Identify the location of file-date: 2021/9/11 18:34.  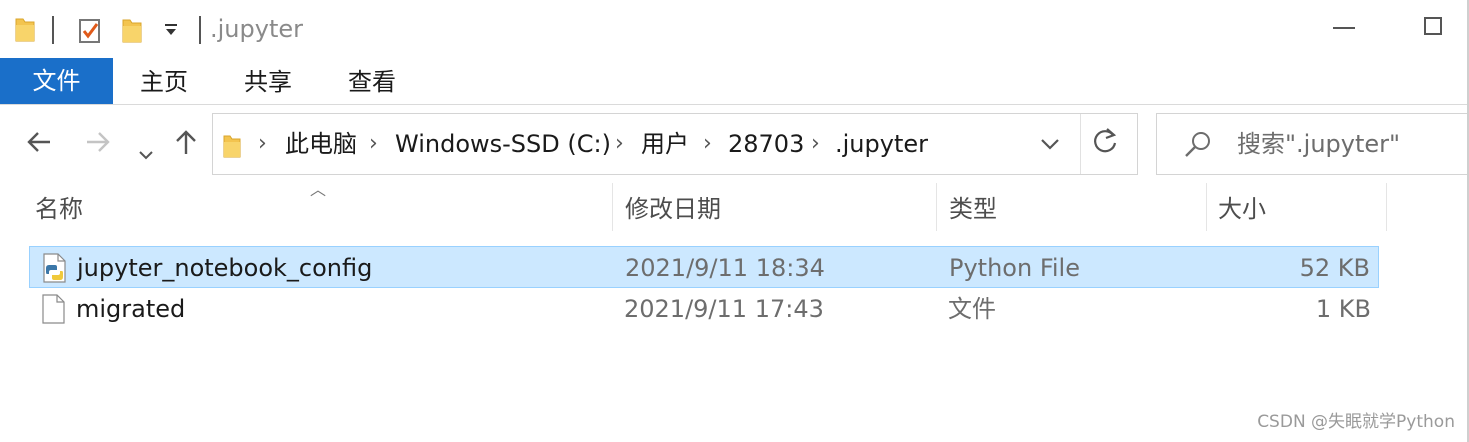
(725, 268).